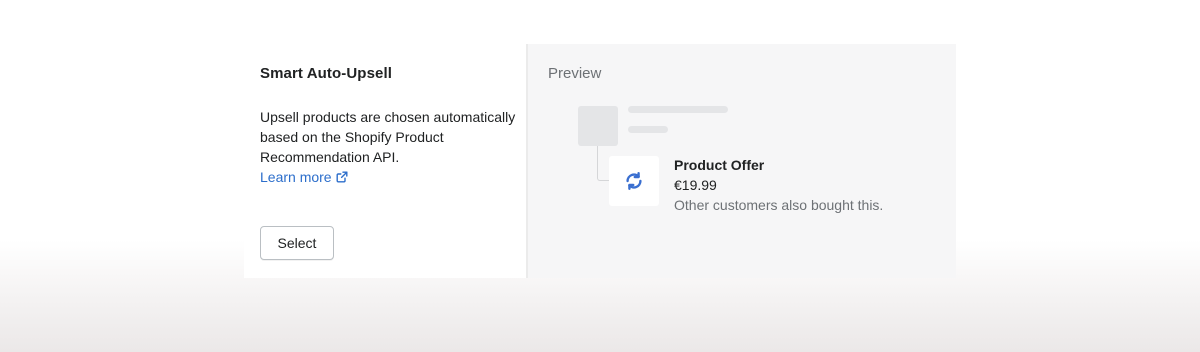 This screenshot has height=352, width=1200. What do you see at coordinates (719, 165) in the screenshot?
I see `offer-name: Product Offer` at bounding box center [719, 165].